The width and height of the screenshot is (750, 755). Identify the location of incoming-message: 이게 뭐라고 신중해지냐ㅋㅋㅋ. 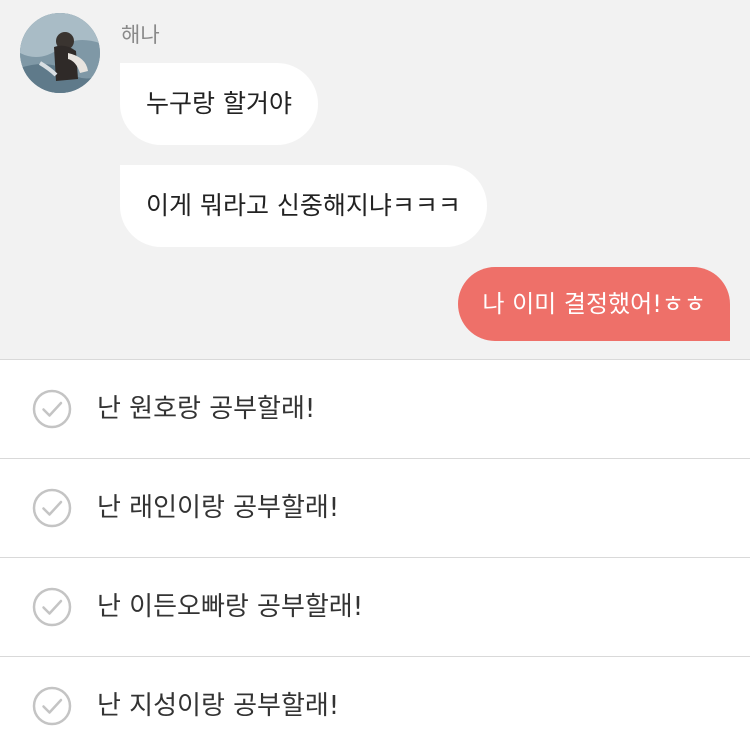
(303, 206).